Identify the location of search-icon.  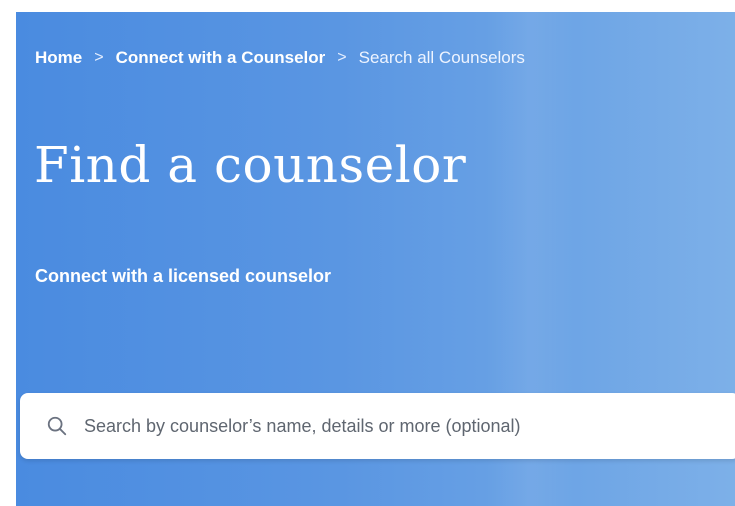
(57, 426).